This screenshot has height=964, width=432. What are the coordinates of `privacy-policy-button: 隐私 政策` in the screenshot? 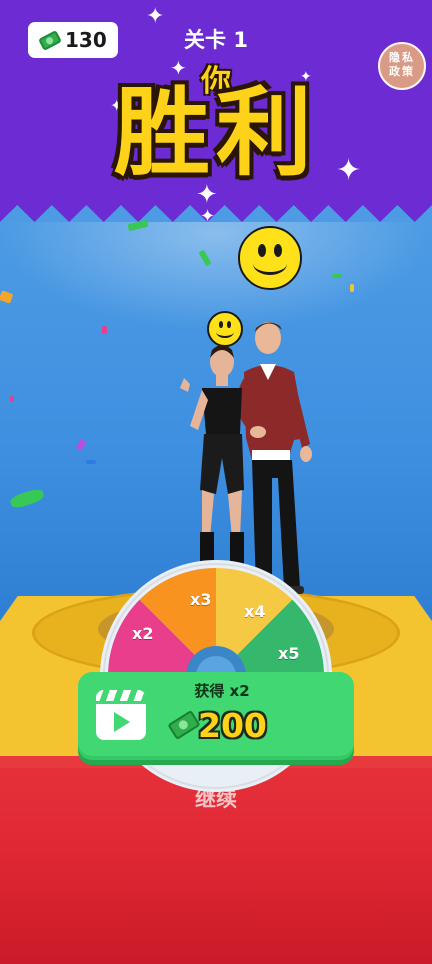 It's located at (402, 66).